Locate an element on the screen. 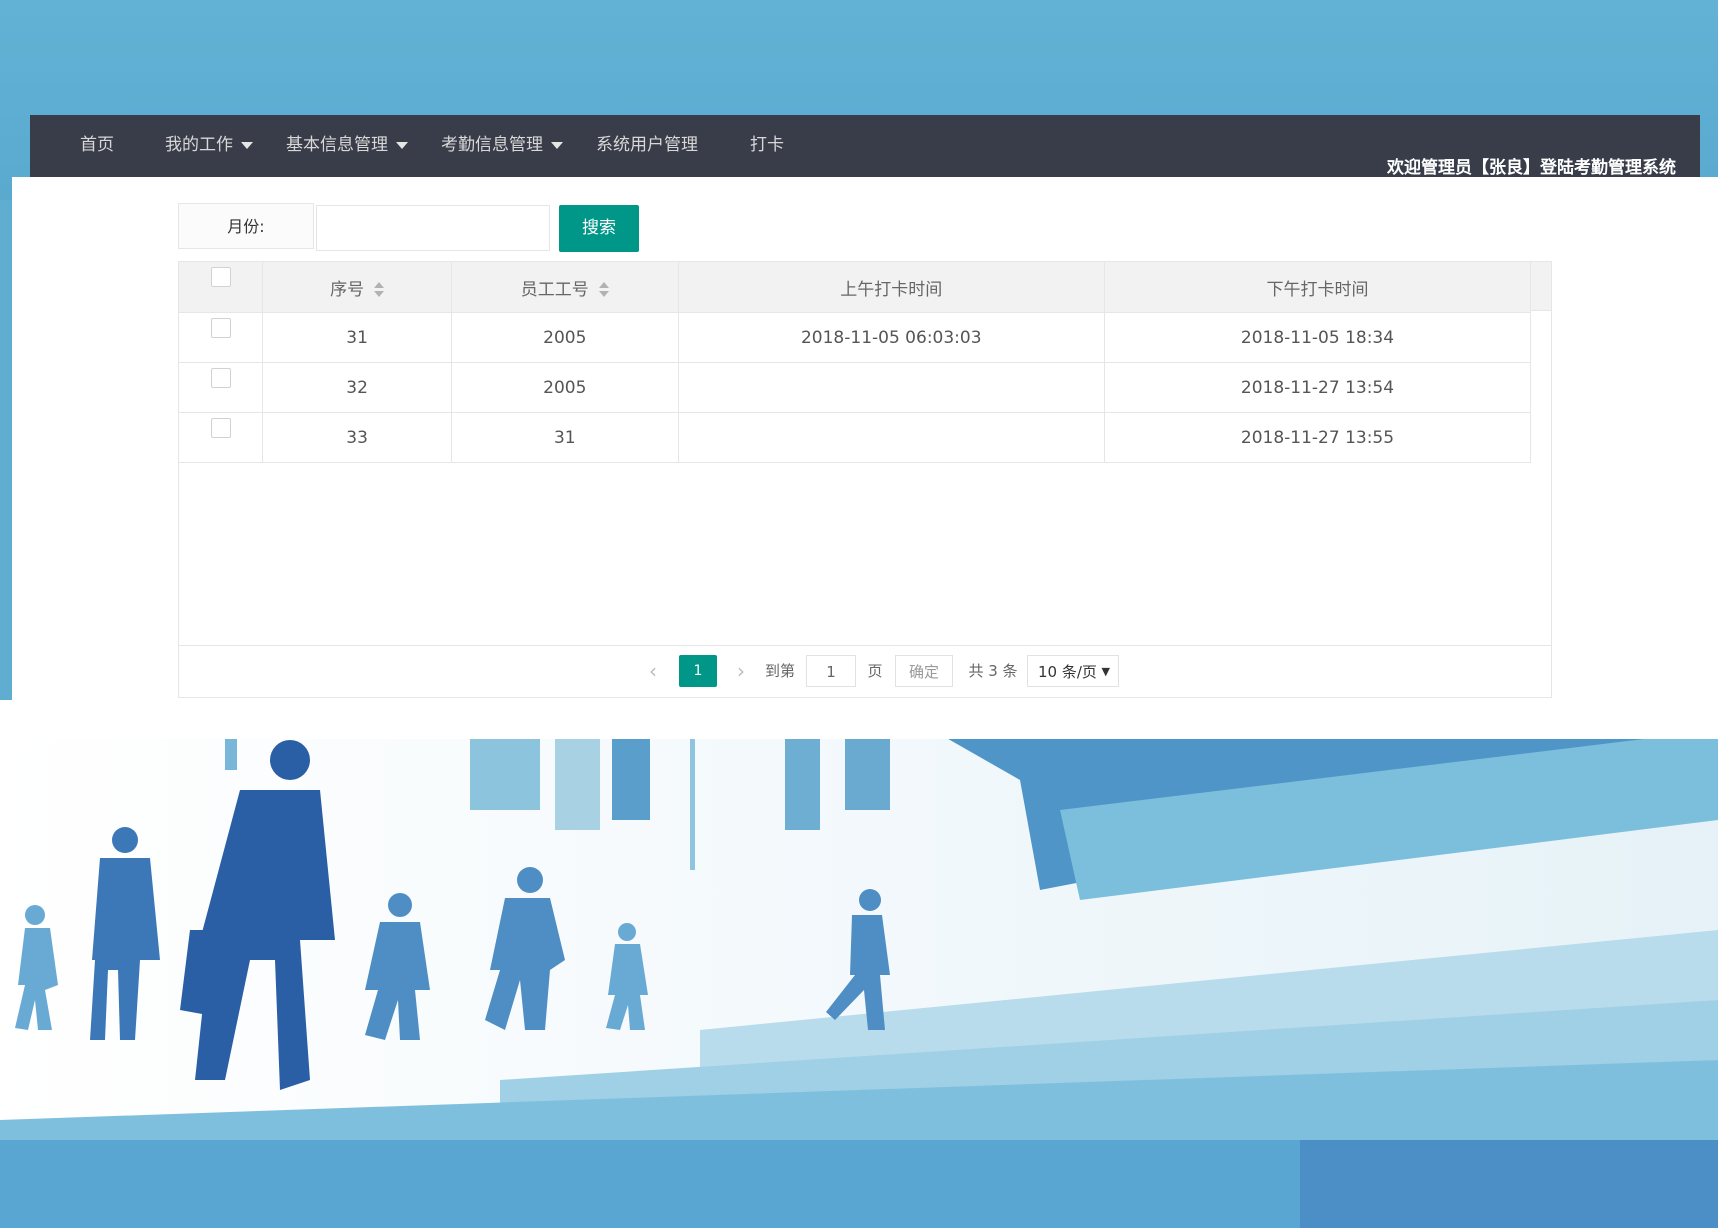  column-header-pm-time: 下午打卡时间 is located at coordinates (1318, 287).